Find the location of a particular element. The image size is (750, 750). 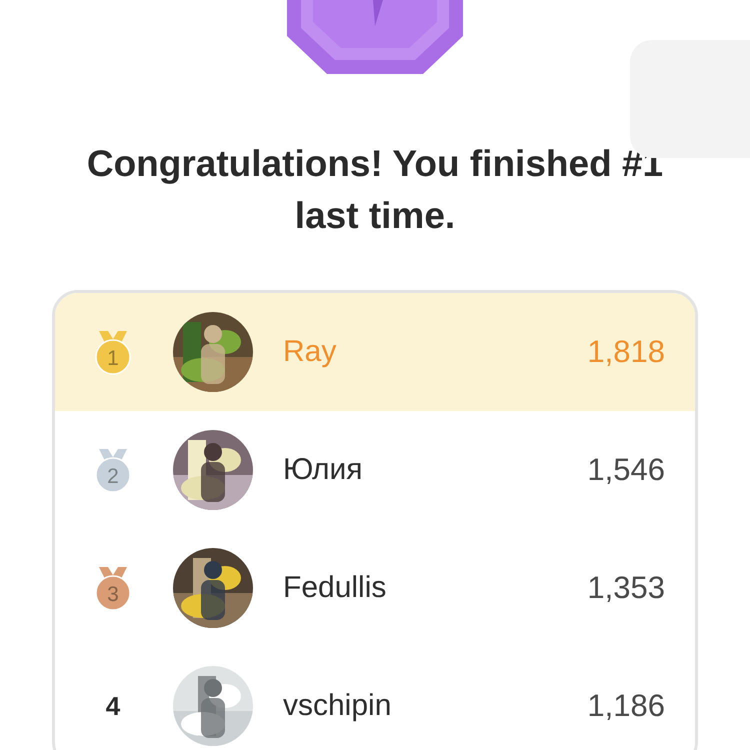

player-name: Юлия is located at coordinates (323, 470).